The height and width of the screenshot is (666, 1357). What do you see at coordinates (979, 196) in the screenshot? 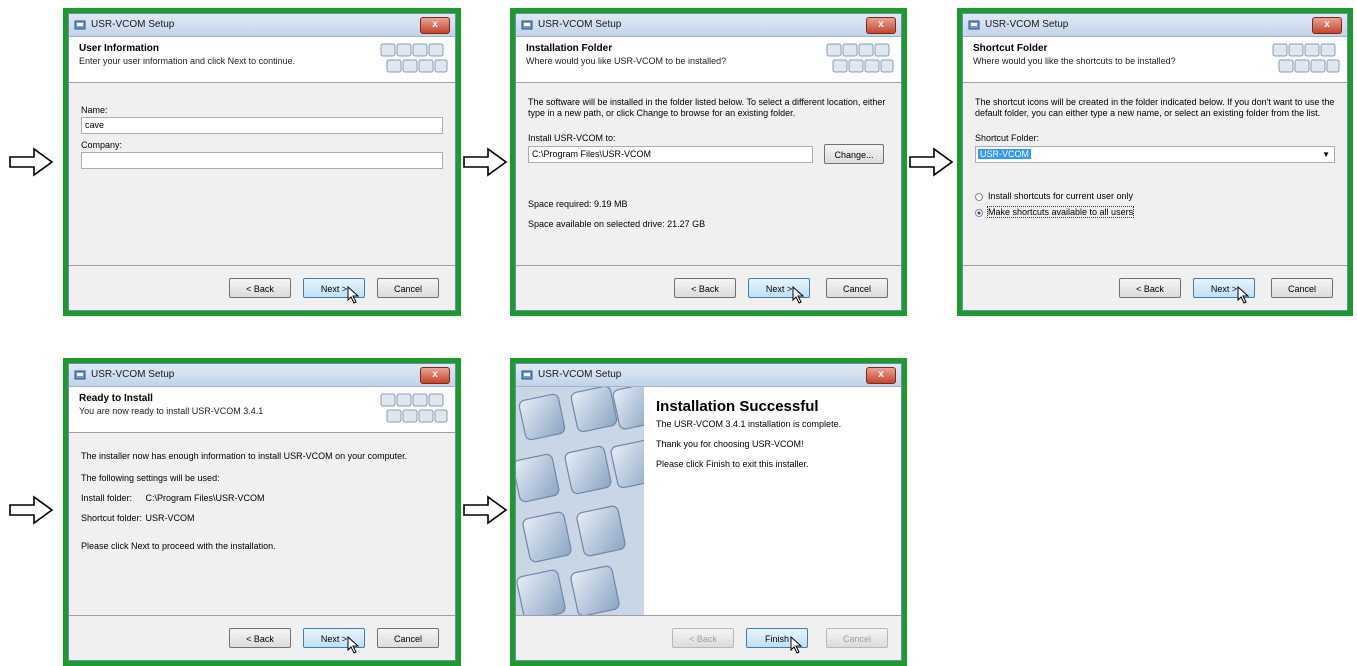
I see `radio-icon` at bounding box center [979, 196].